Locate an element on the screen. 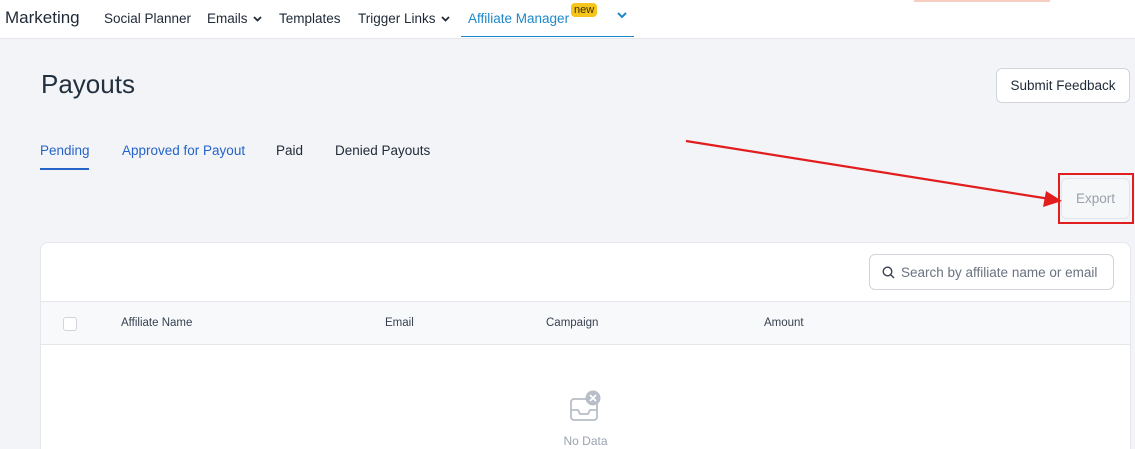  active-nav-underline is located at coordinates (547, 36).